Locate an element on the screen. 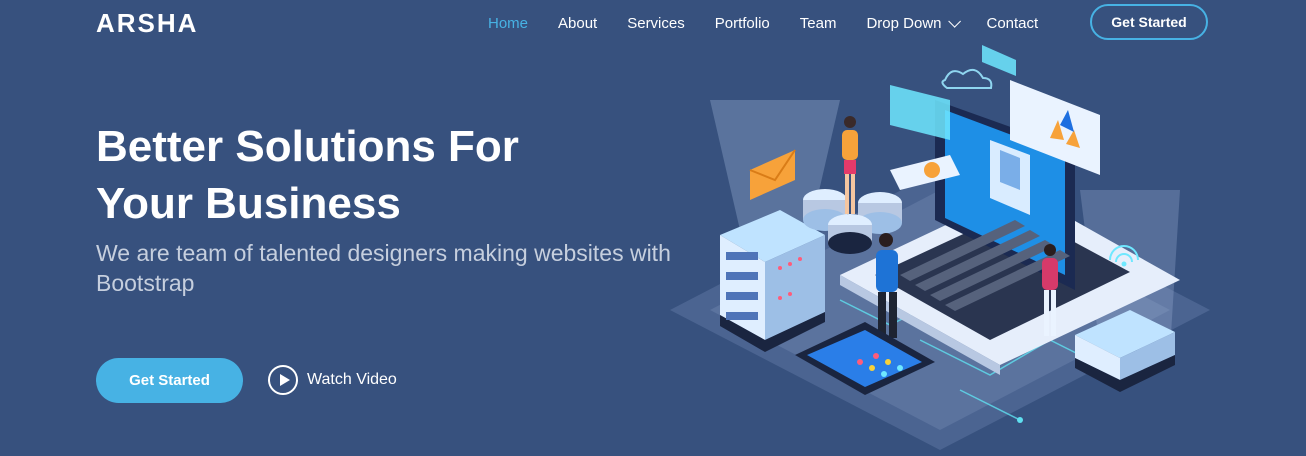 The width and height of the screenshot is (1306, 456). play-circle-icon is located at coordinates (283, 380).